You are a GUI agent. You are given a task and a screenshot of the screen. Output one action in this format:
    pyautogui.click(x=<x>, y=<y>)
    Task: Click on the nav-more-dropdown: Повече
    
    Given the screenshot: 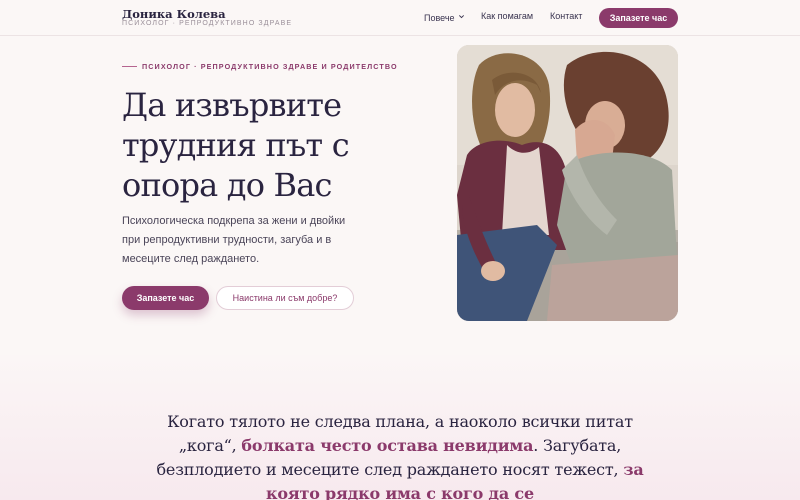 What is the action you would take?
    pyautogui.click(x=444, y=18)
    